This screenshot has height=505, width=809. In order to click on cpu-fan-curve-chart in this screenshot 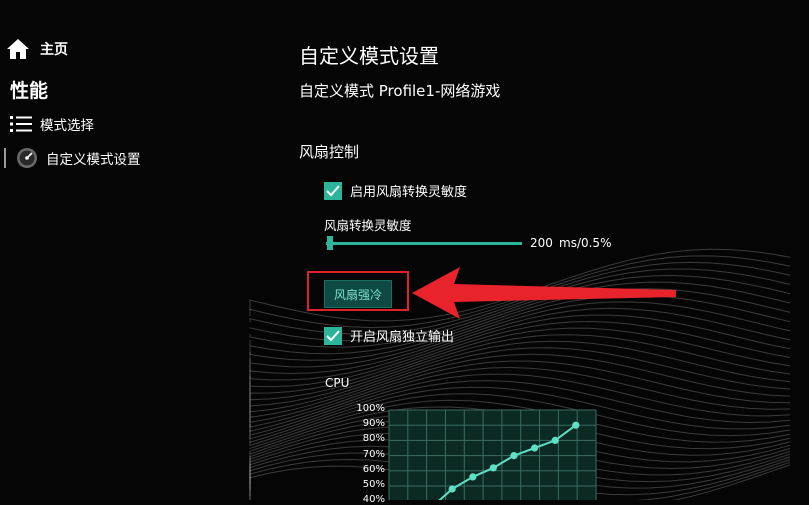, I will do `click(492, 454)`.